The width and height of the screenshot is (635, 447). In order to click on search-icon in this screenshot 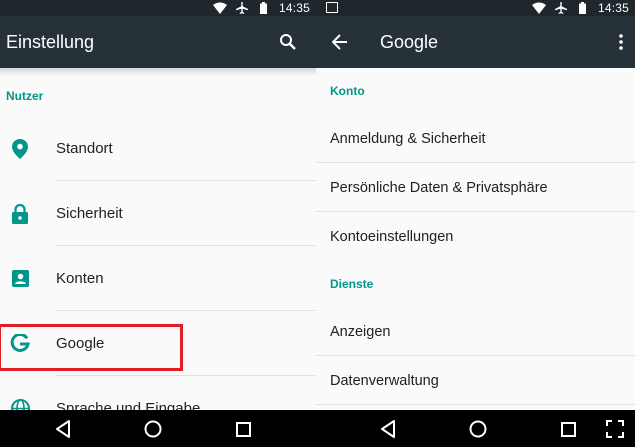, I will do `click(288, 42)`.